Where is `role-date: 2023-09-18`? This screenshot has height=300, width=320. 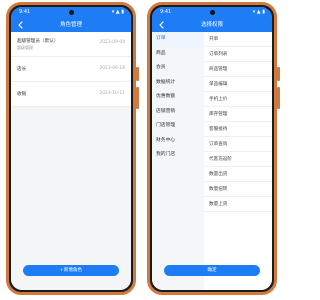
role-date: 2023-09-18 is located at coordinates (112, 68).